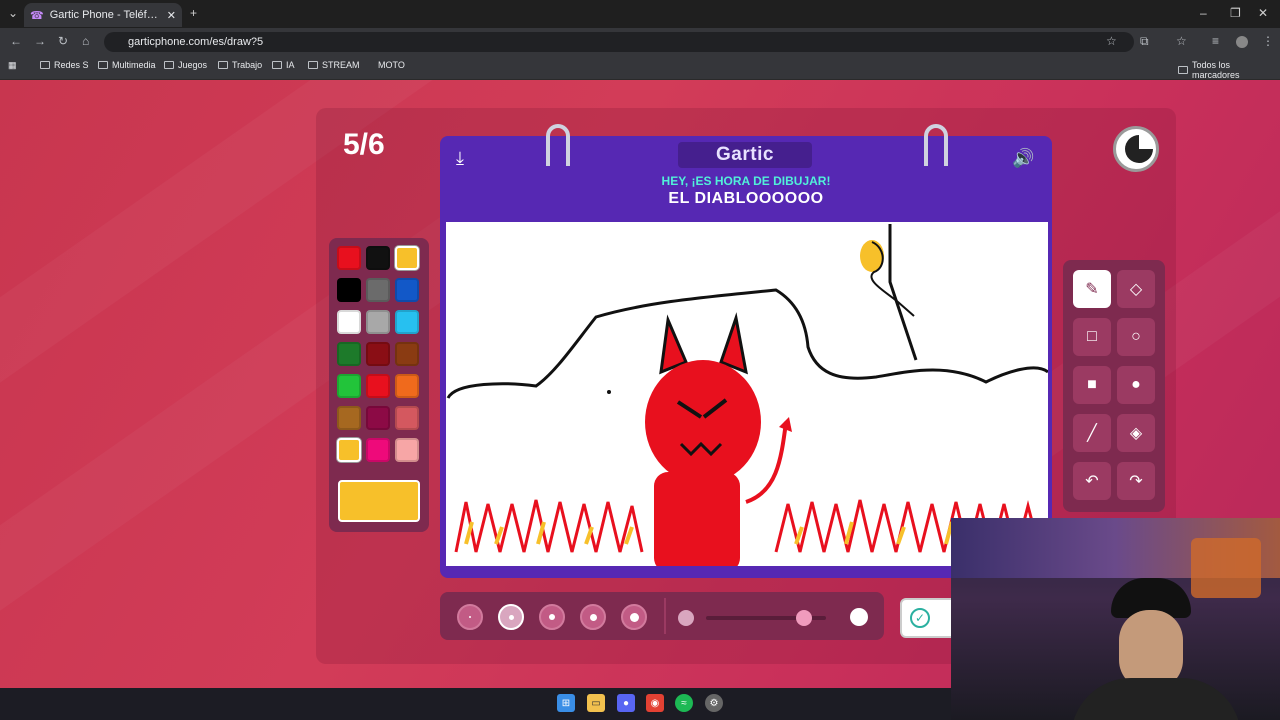 This screenshot has height=720, width=1280. I want to click on app-icon: ⚙, so click(714, 703).